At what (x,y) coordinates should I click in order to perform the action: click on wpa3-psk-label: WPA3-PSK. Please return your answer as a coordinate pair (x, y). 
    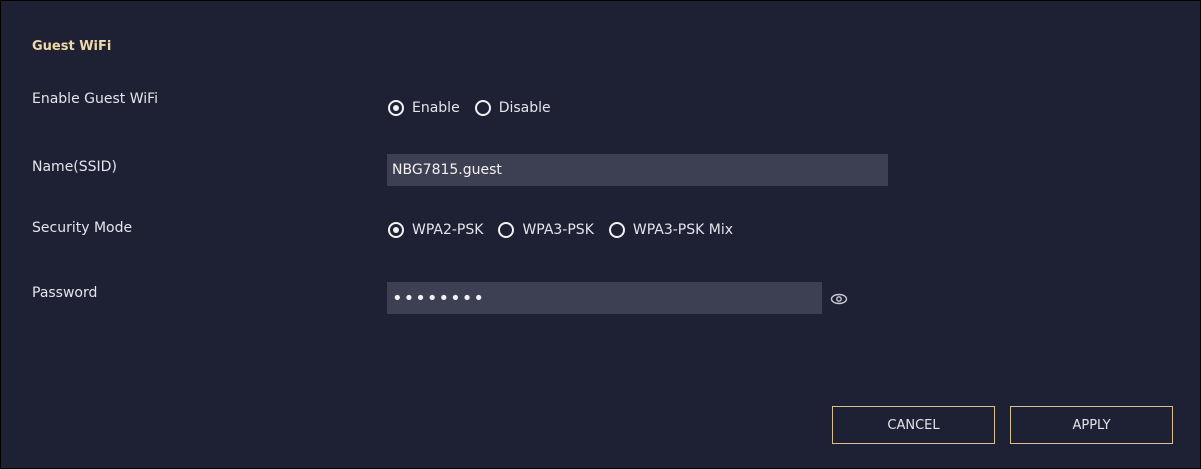
    Looking at the image, I should click on (558, 230).